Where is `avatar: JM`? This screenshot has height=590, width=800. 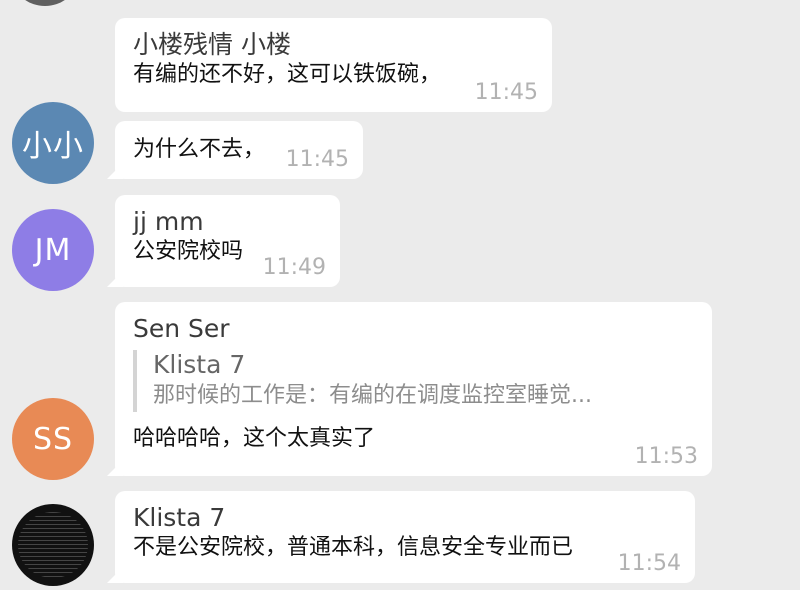 avatar: JM is located at coordinates (53, 250).